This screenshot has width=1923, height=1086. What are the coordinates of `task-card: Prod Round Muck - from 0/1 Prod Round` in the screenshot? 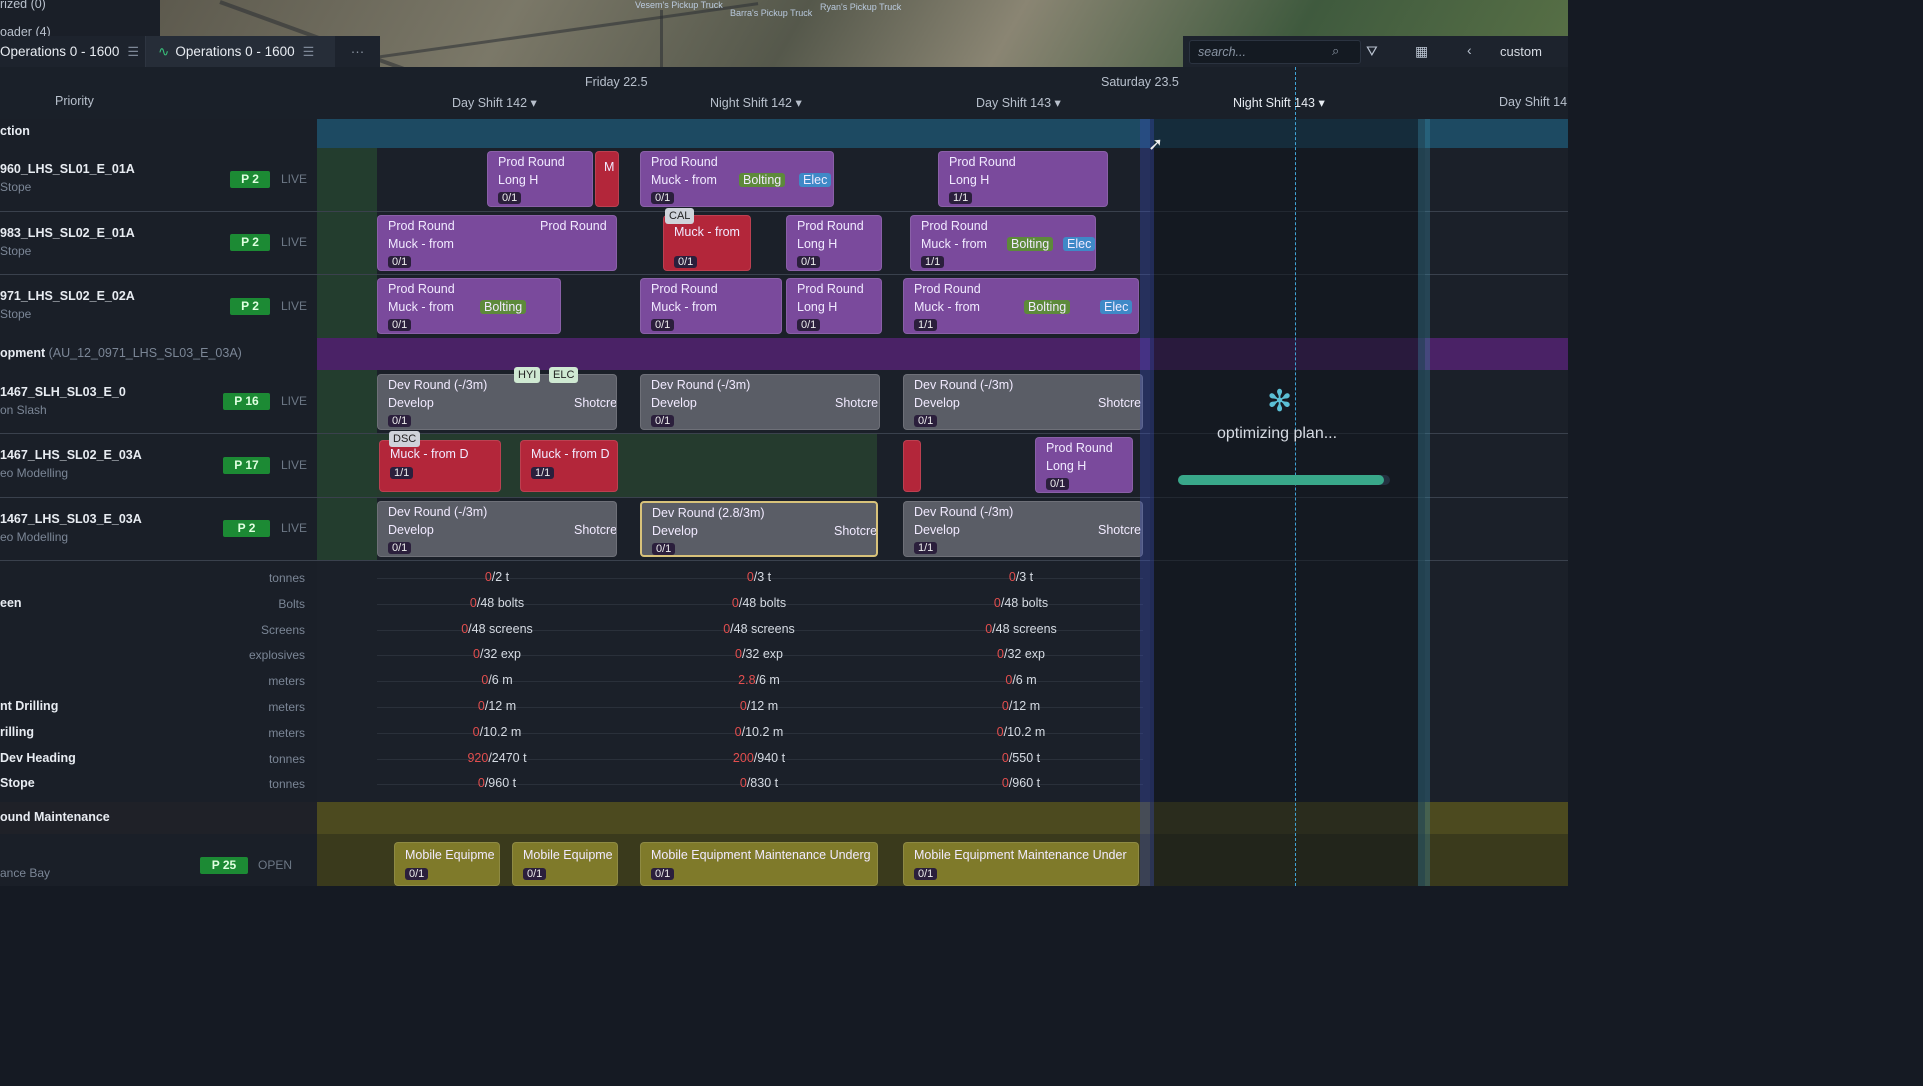 It's located at (497, 243).